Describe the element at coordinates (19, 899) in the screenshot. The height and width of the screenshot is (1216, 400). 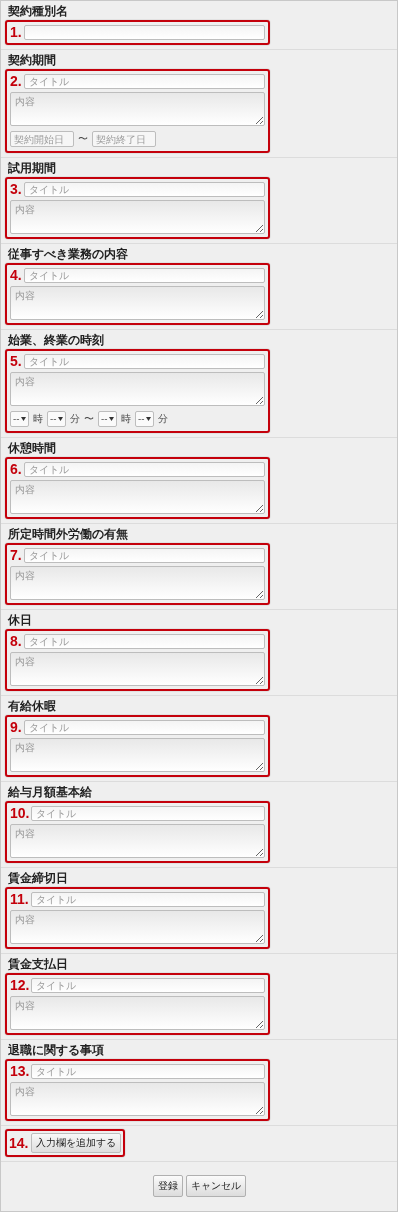
I see `step-number: 11.` at that location.